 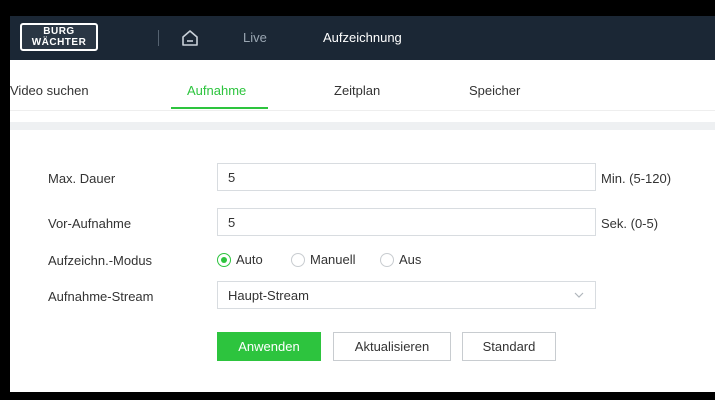 I want to click on refresh-button: Aktualisieren, so click(x=392, y=346).